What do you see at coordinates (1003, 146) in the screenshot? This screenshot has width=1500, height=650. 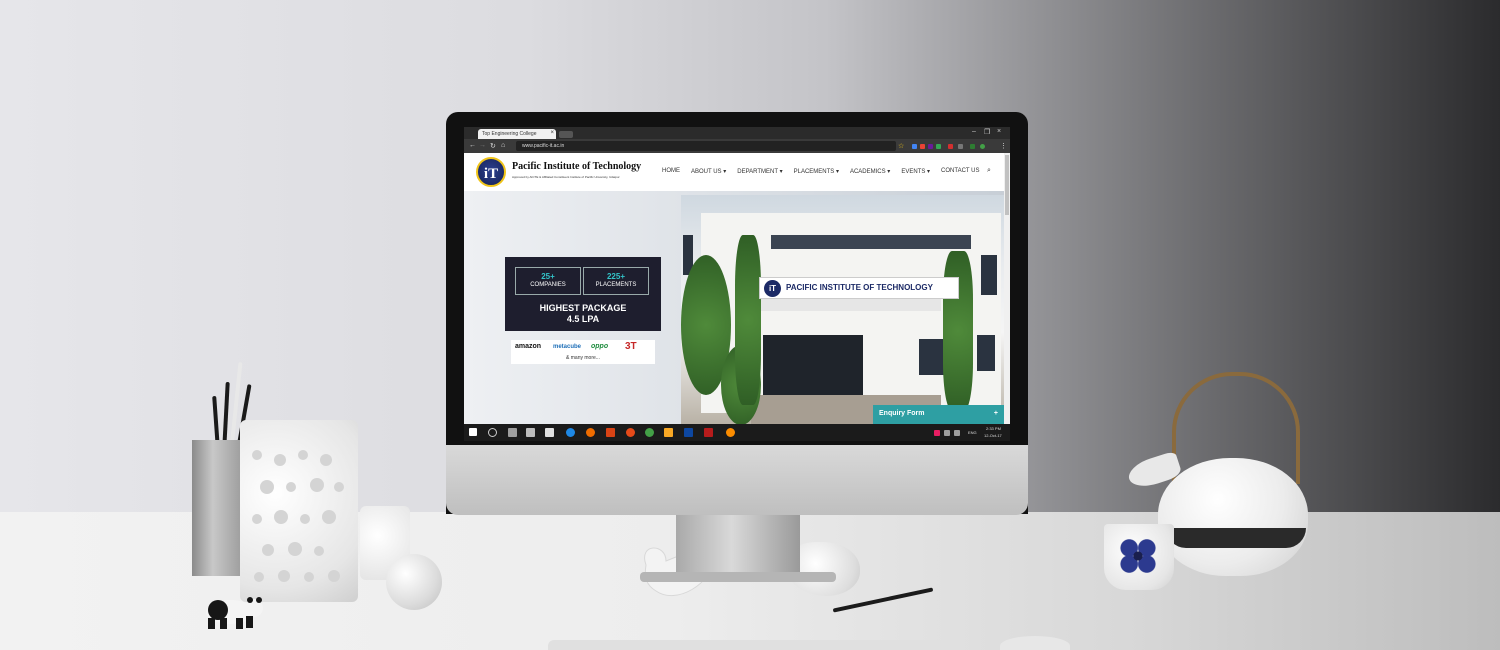 I see `browser-menu-icon: ⋮` at bounding box center [1003, 146].